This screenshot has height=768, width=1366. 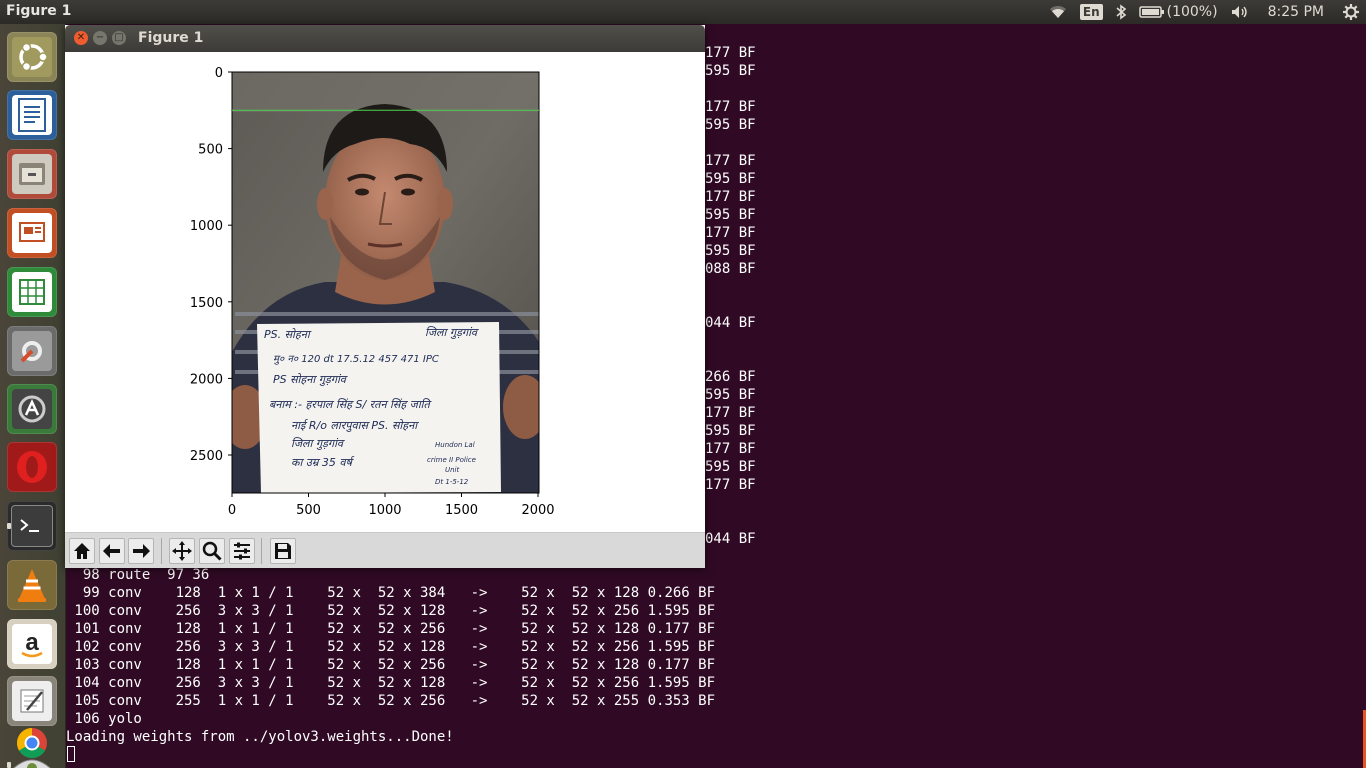 What do you see at coordinates (32, 174) in the screenshot?
I see `files-launcher` at bounding box center [32, 174].